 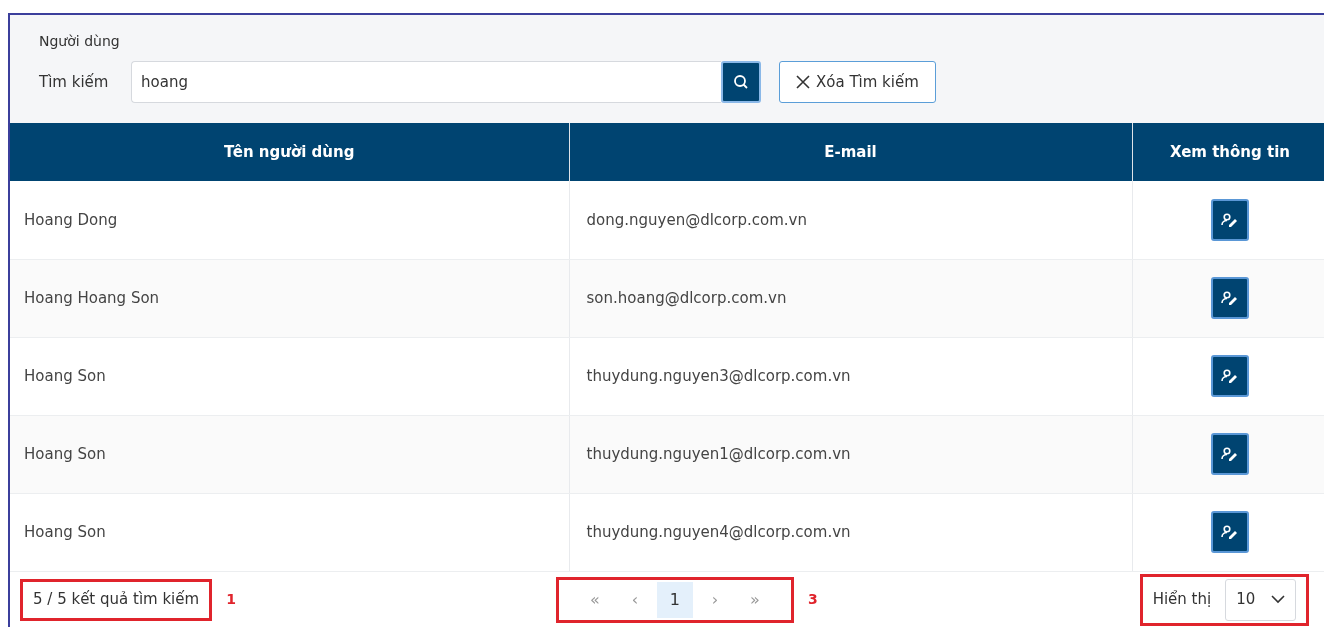 What do you see at coordinates (1182, 600) in the screenshot?
I see `page-size-label: Hiển thị` at bounding box center [1182, 600].